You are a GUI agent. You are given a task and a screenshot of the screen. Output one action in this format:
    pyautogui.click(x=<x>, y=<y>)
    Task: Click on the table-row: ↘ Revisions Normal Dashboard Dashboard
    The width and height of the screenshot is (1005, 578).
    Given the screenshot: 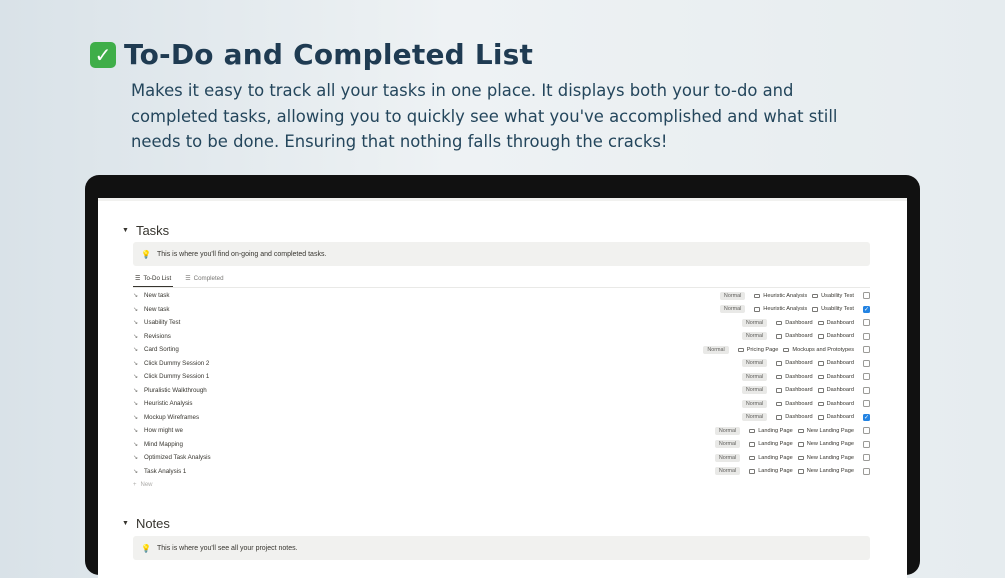 What is the action you would take?
    pyautogui.click(x=501, y=337)
    